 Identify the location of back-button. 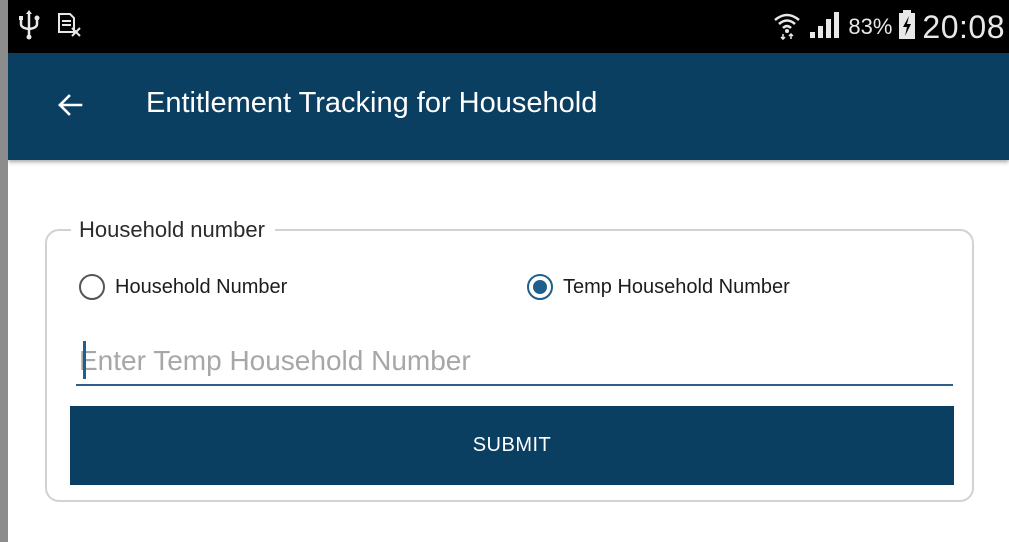
(70, 107).